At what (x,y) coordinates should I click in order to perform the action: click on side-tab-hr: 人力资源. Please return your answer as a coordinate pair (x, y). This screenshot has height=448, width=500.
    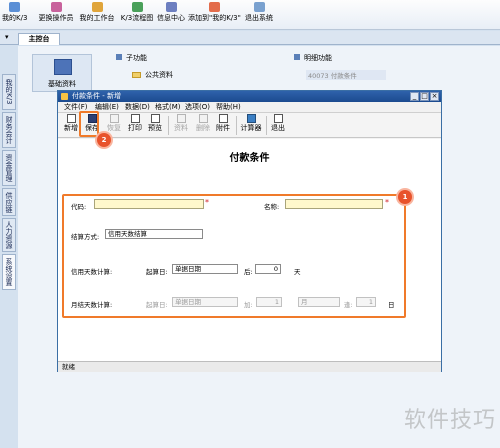
    Looking at the image, I should click on (9, 235).